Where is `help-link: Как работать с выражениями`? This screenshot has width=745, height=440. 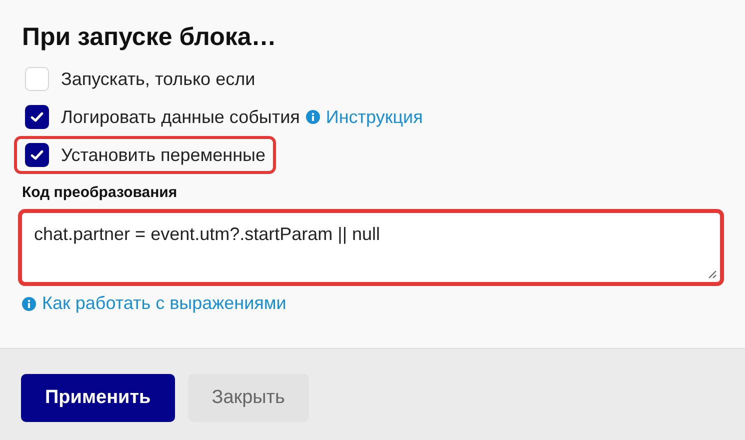
help-link: Как работать с выражениями is located at coordinates (164, 303).